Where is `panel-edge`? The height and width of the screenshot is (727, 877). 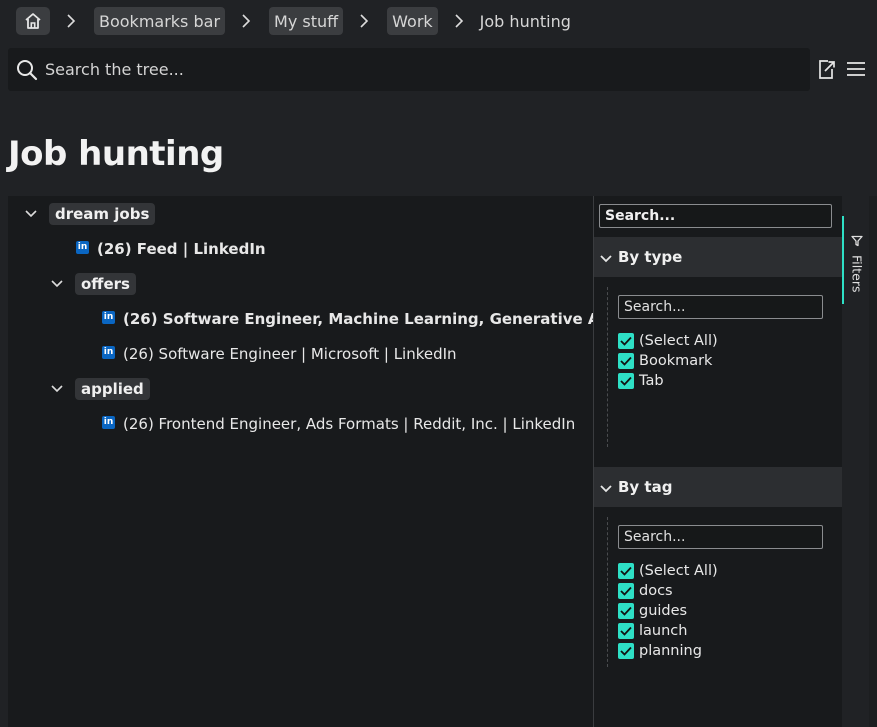
panel-edge is located at coordinates (873, 461).